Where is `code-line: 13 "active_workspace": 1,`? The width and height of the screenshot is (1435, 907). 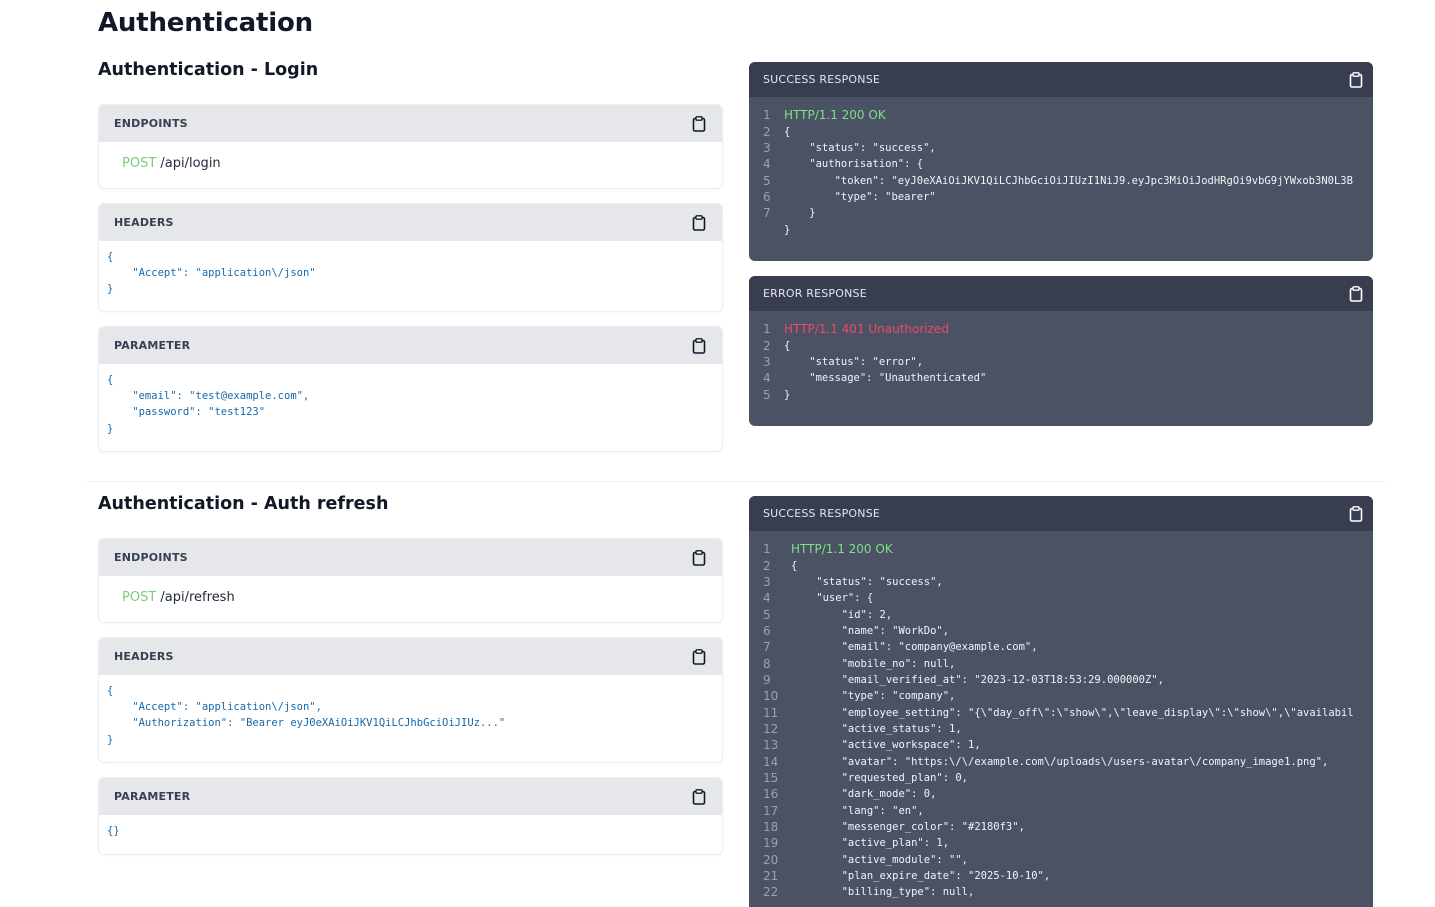 code-line: 13 "active_workspace": 1, is located at coordinates (1061, 745).